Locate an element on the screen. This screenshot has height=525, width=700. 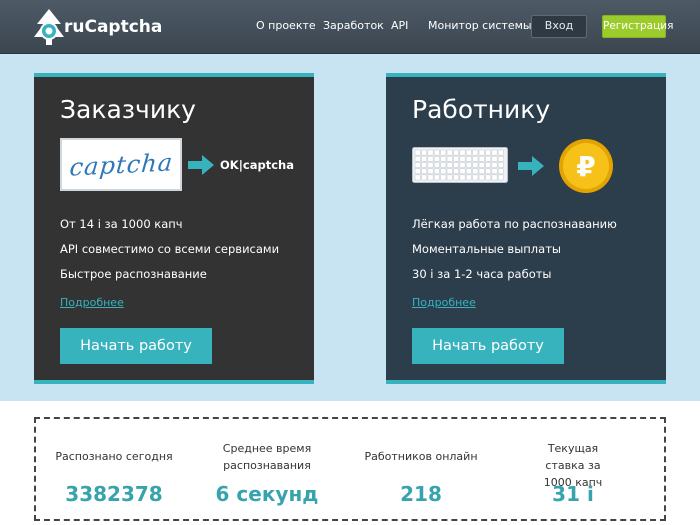
keyboard-icon is located at coordinates (460, 165).